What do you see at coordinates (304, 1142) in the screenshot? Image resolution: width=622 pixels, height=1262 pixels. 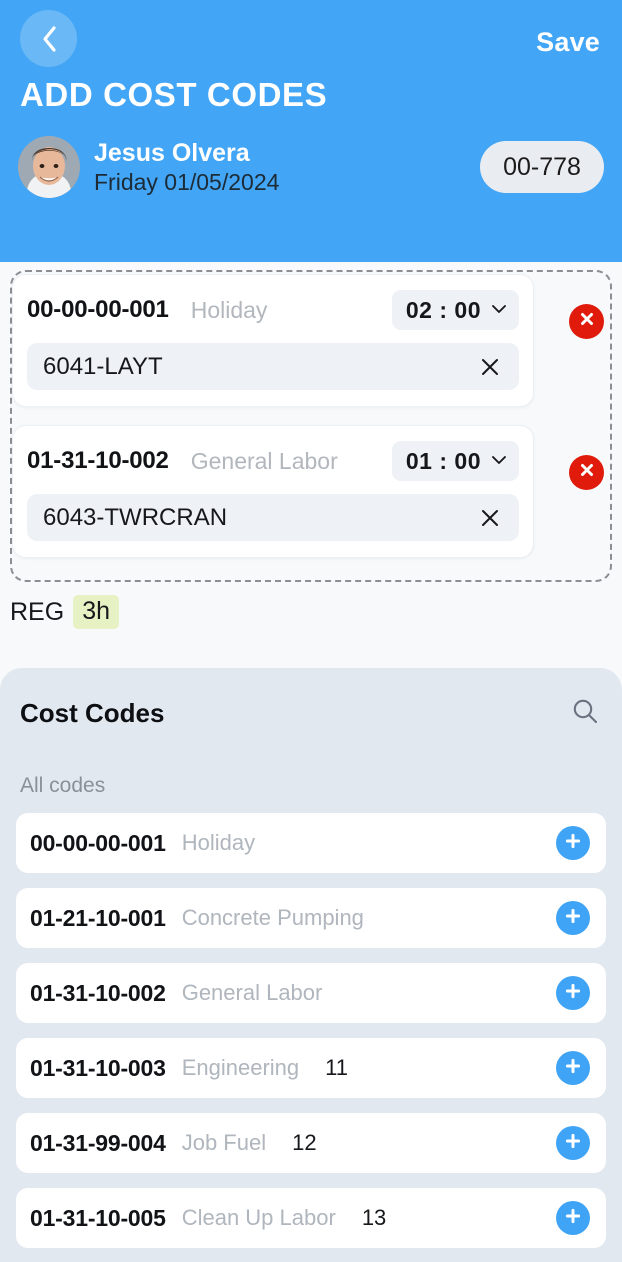 I see `row-number: 12` at bounding box center [304, 1142].